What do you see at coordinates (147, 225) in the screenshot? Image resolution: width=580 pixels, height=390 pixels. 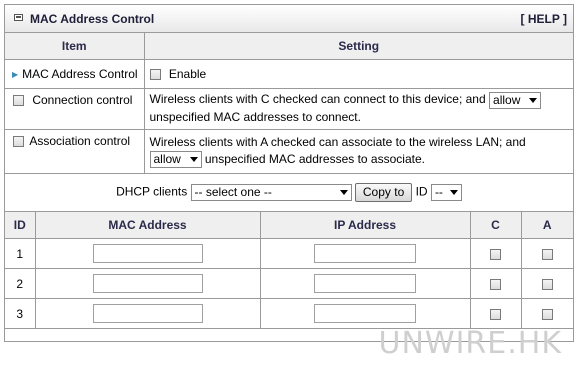 I see `mac-column-header: MAC Address` at bounding box center [147, 225].